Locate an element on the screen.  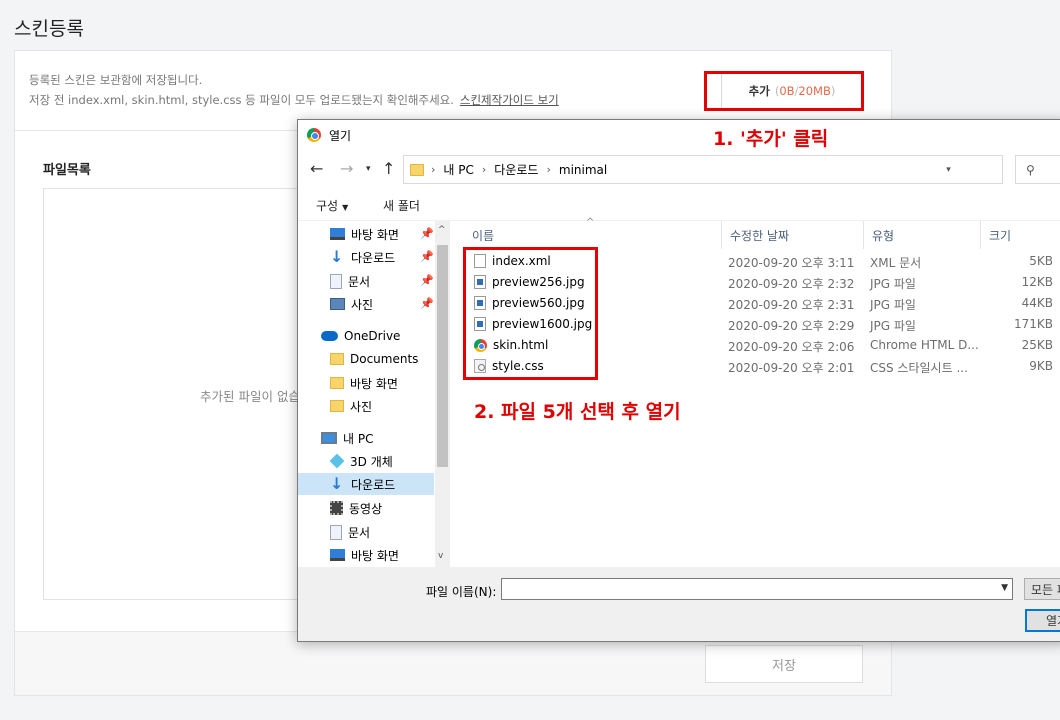
file-type-filter: 모든 파 is located at coordinates (1042, 589).